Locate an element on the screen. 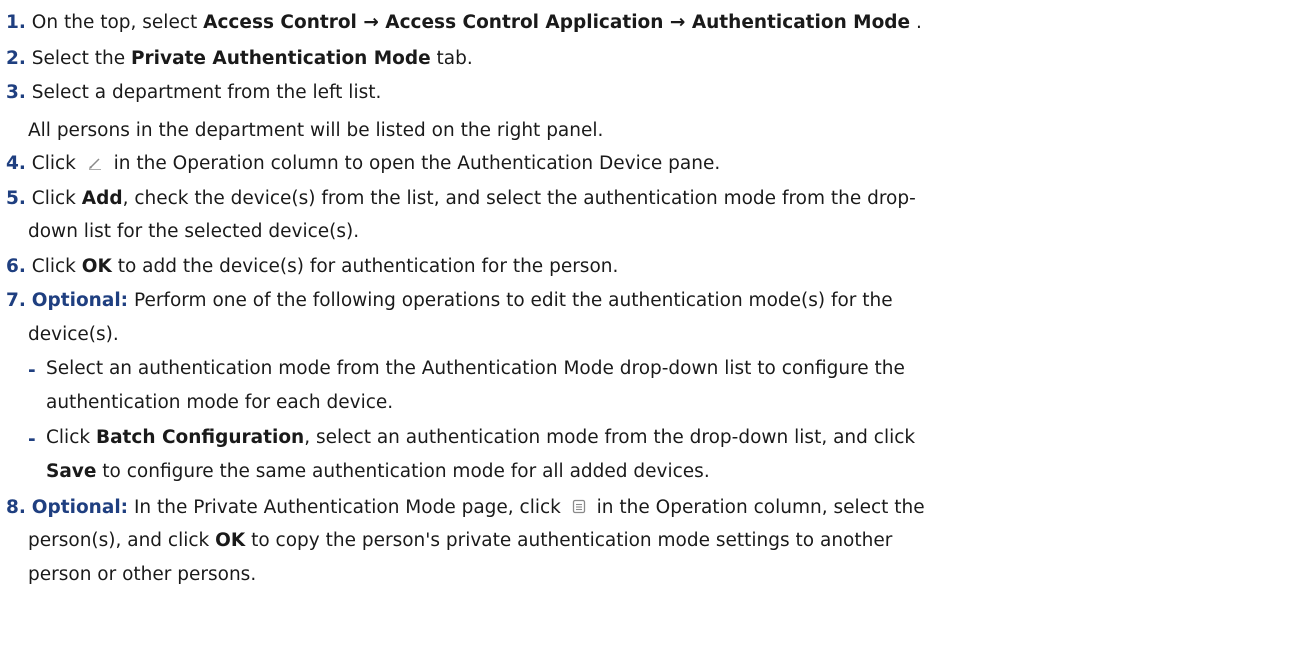  step-number: 4. is located at coordinates (16, 163).